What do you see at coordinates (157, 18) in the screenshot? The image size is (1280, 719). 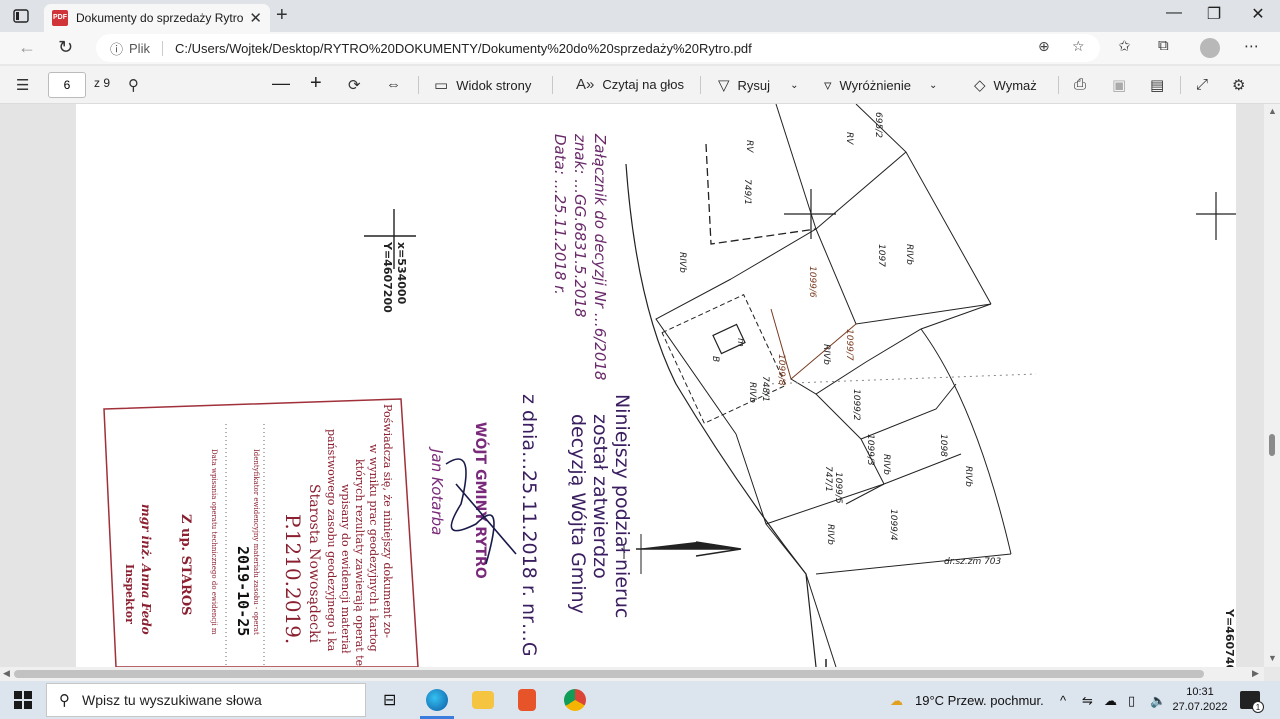 I see `browser-tab-active: PDF Dokumenty do sprzedaży Rytro.pdf ✕` at bounding box center [157, 18].